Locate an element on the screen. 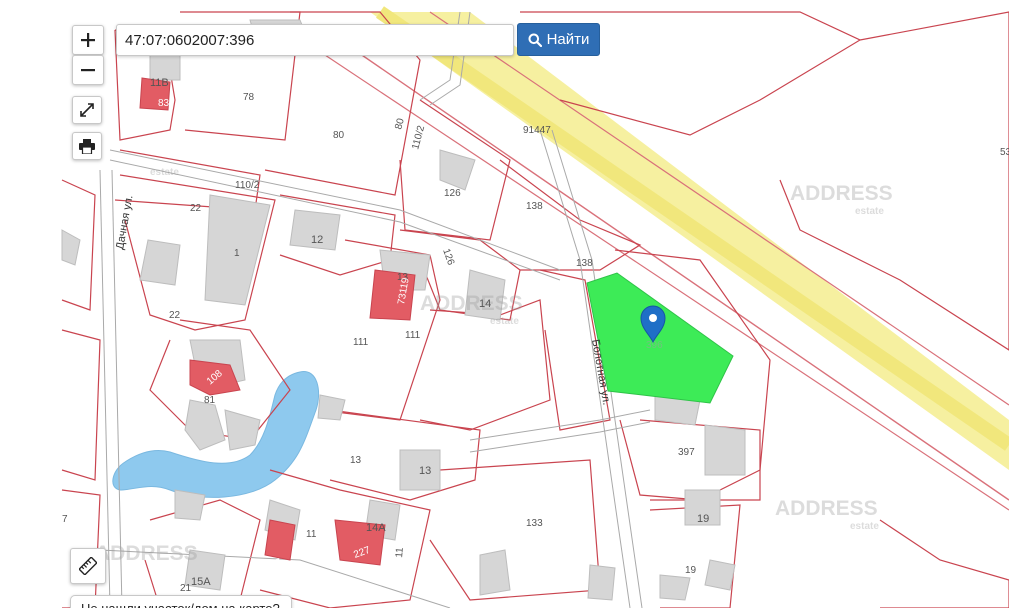 This screenshot has width=1009, height=608. printer-icon is located at coordinates (87, 146).